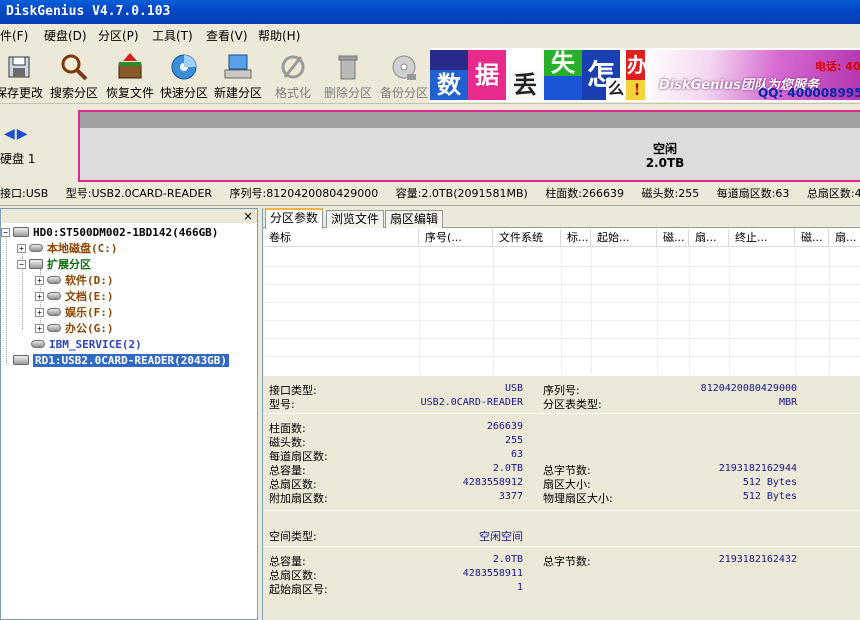 The height and width of the screenshot is (620, 860). Describe the element at coordinates (227, 35) in the screenshot. I see `menu-view: 查看(V)` at that location.